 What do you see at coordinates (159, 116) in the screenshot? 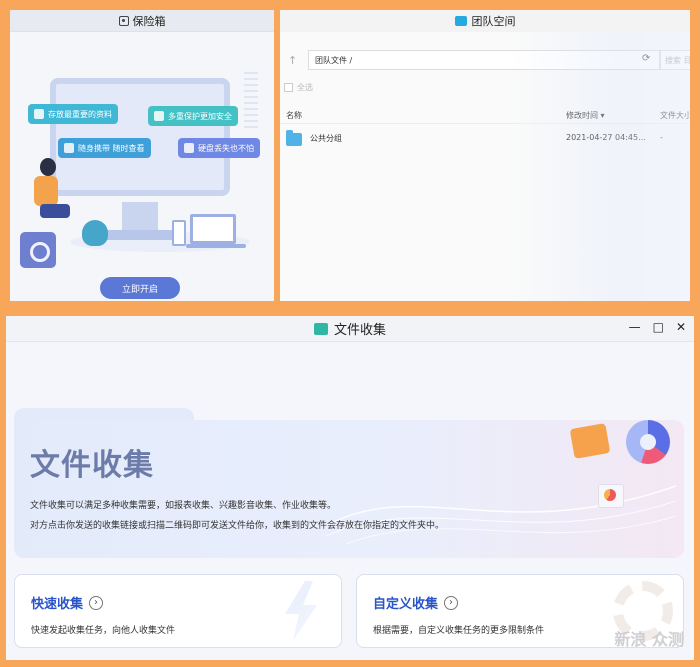
I see `shield-icon` at bounding box center [159, 116].